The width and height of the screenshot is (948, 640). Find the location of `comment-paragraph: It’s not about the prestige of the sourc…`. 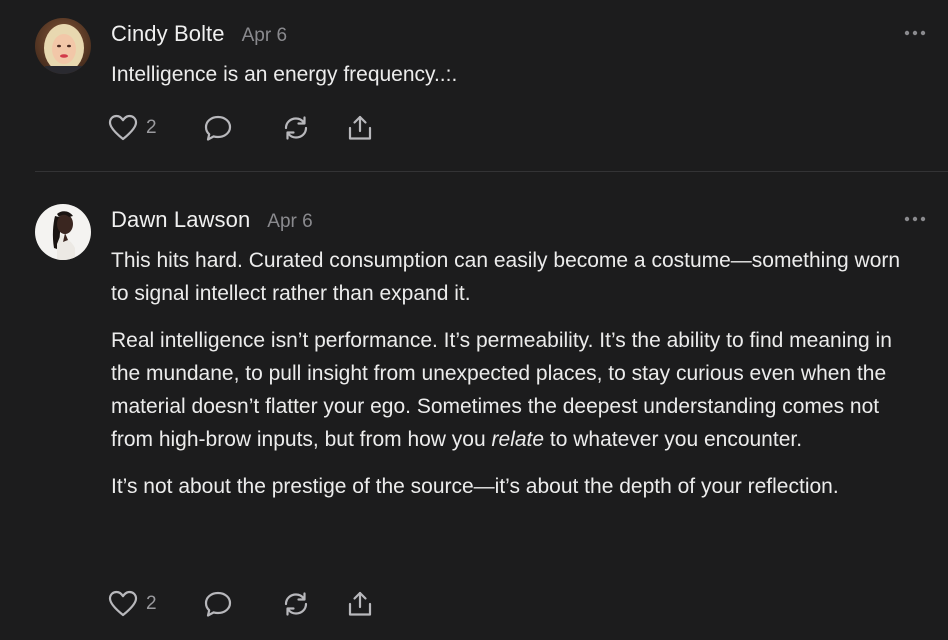

comment-paragraph: It’s not about the prestige of the sourc… is located at coordinates (475, 486).